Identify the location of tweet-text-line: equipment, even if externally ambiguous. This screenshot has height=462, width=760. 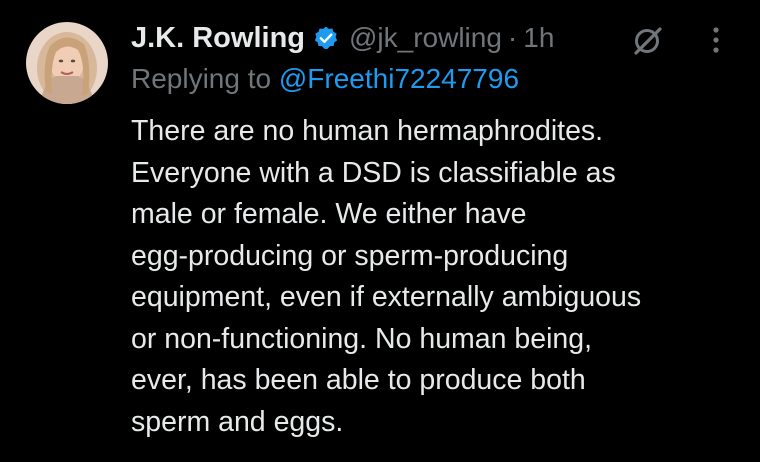
(386, 297).